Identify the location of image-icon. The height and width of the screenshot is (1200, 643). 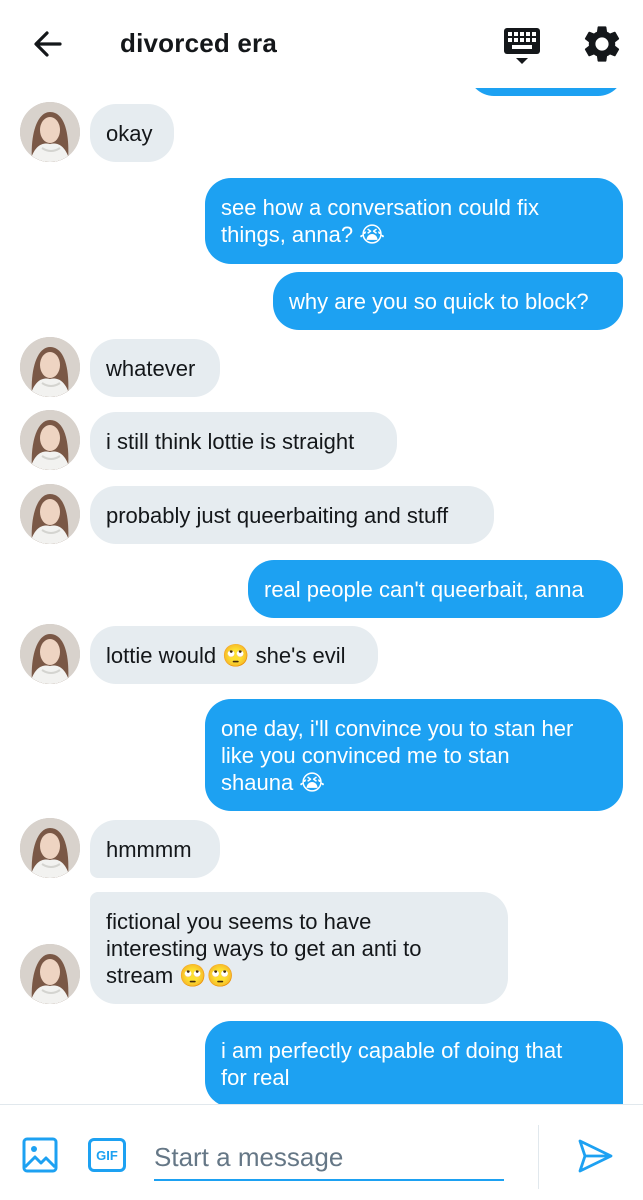
(40, 1155).